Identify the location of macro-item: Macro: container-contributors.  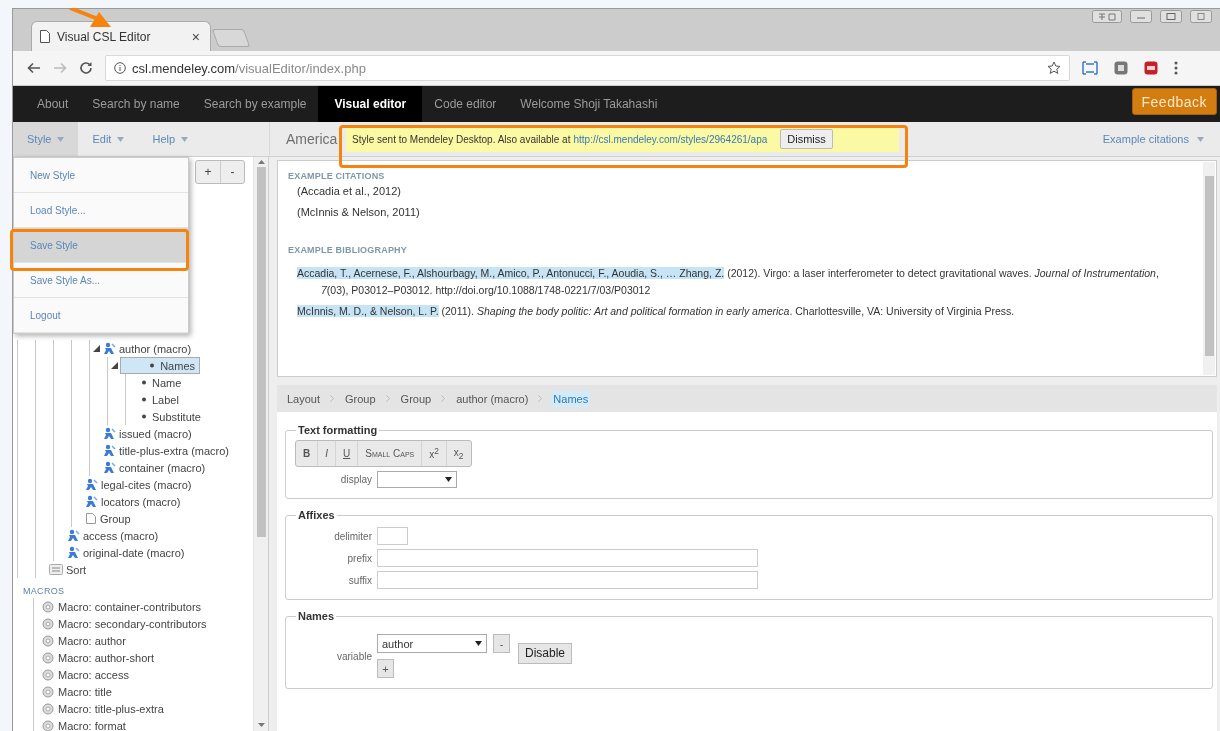
(130, 606).